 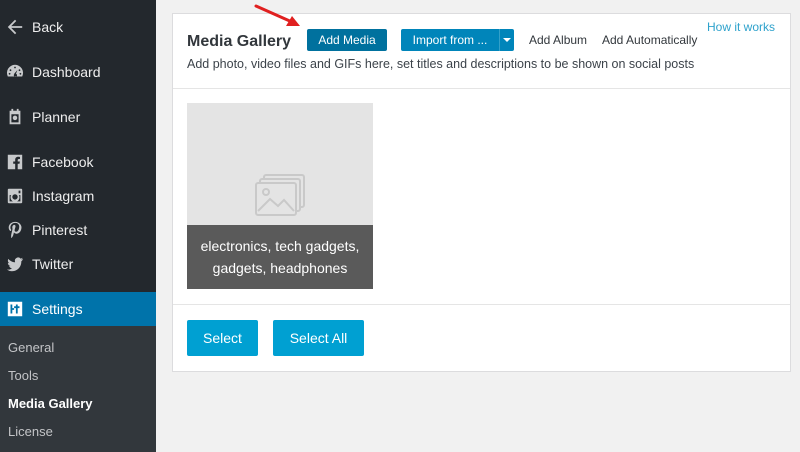 I want to click on sidebar-item-facebook: Facebook, so click(x=78, y=162).